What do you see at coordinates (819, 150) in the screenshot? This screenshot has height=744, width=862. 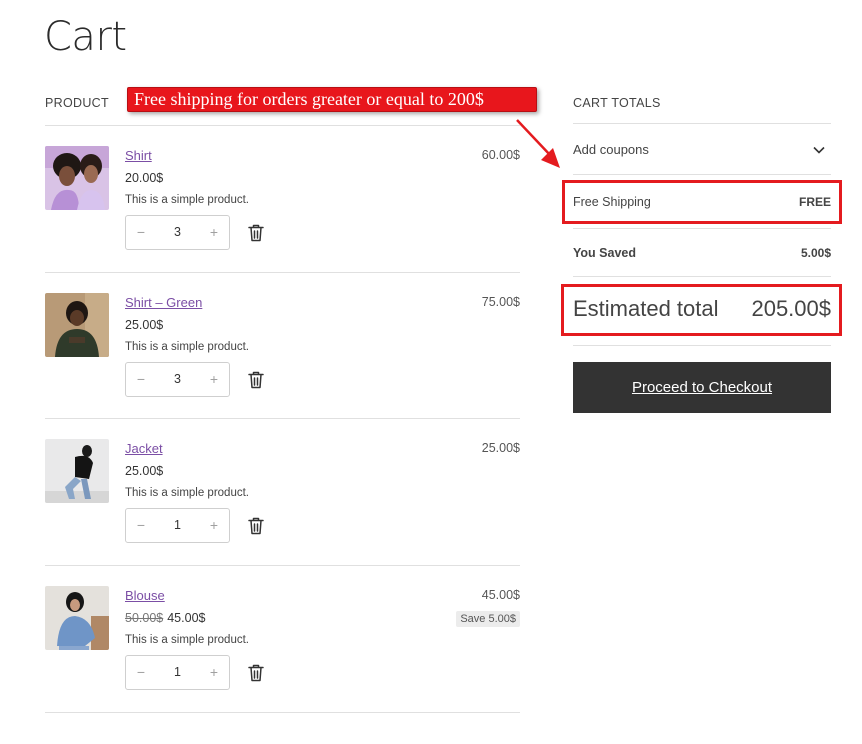 I see `chevron-down-icon` at bounding box center [819, 150].